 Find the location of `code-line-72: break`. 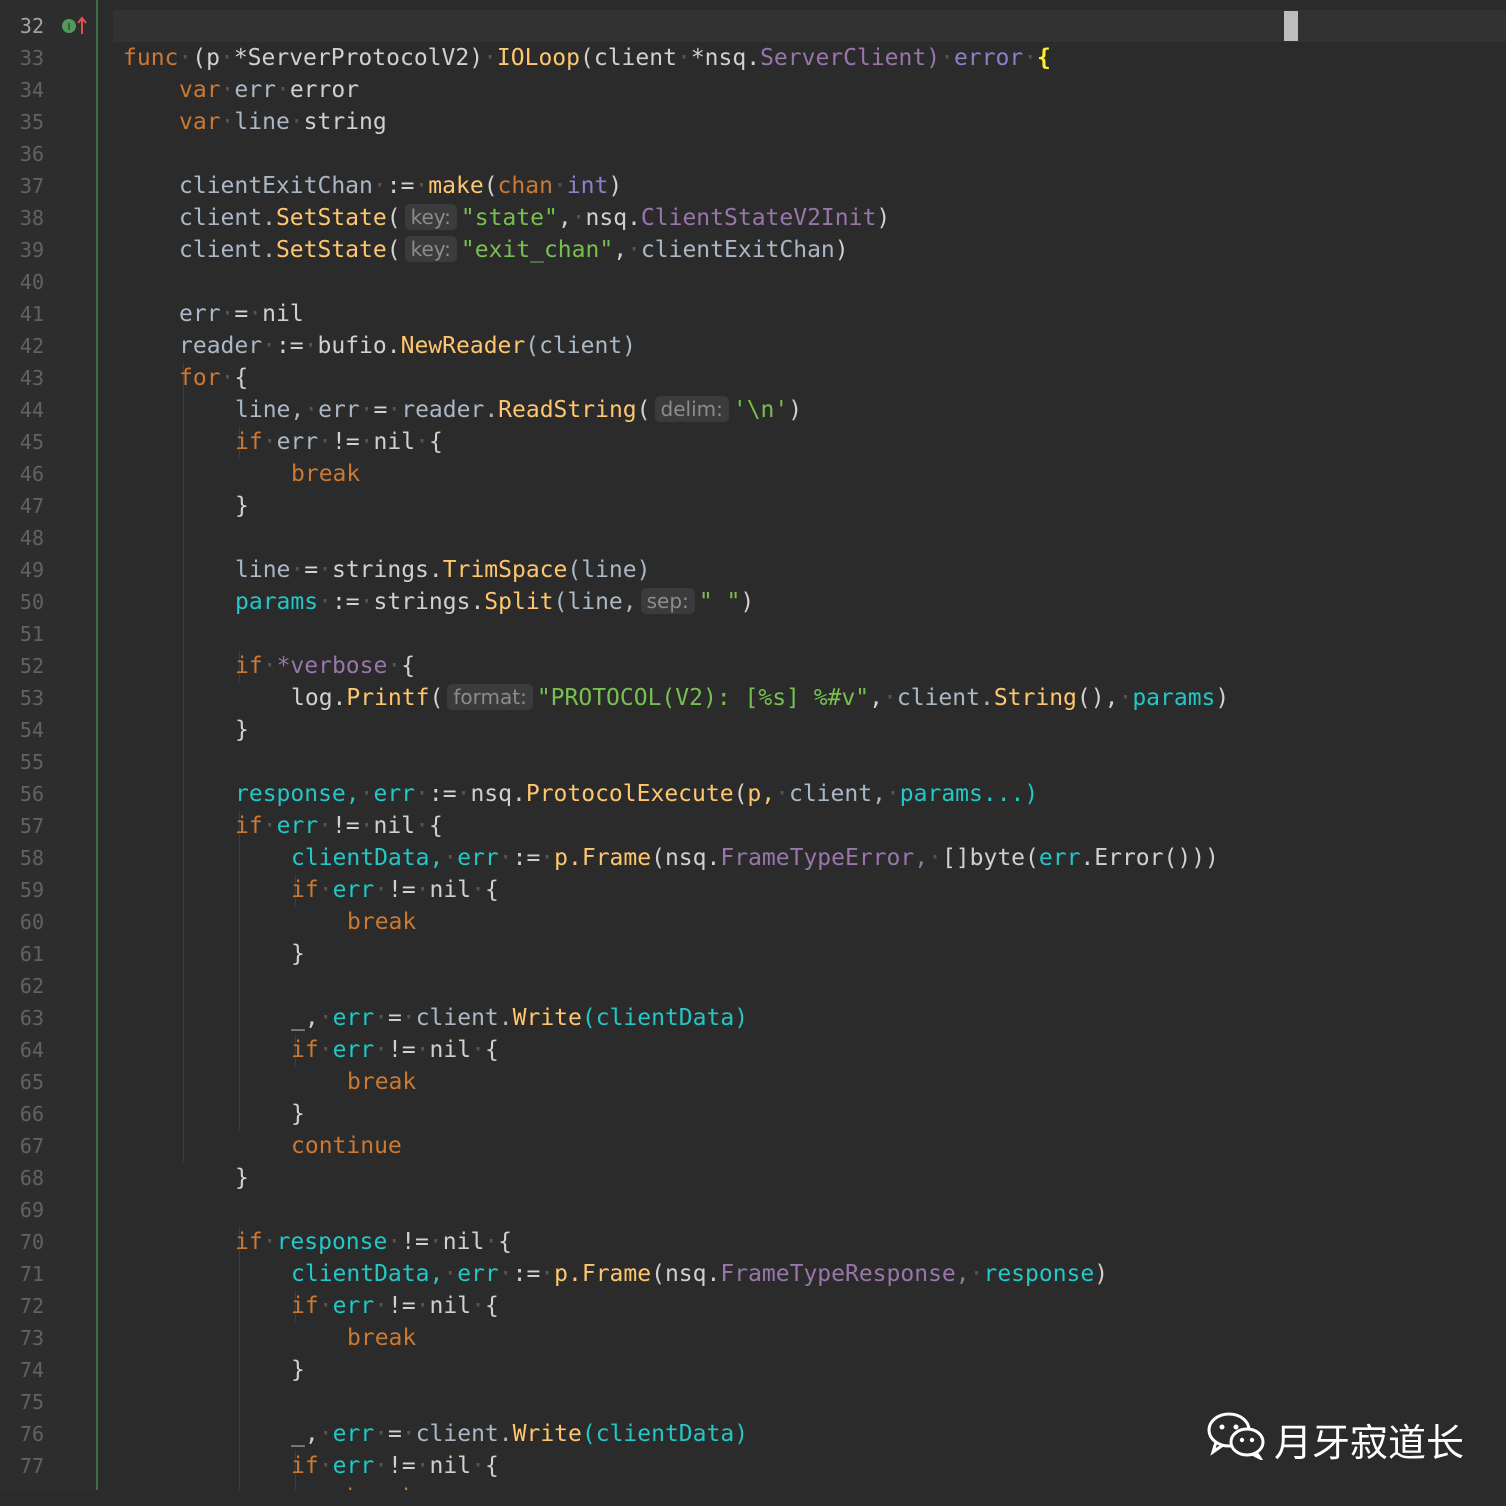

code-line-72: break is located at coordinates (208, 1320).